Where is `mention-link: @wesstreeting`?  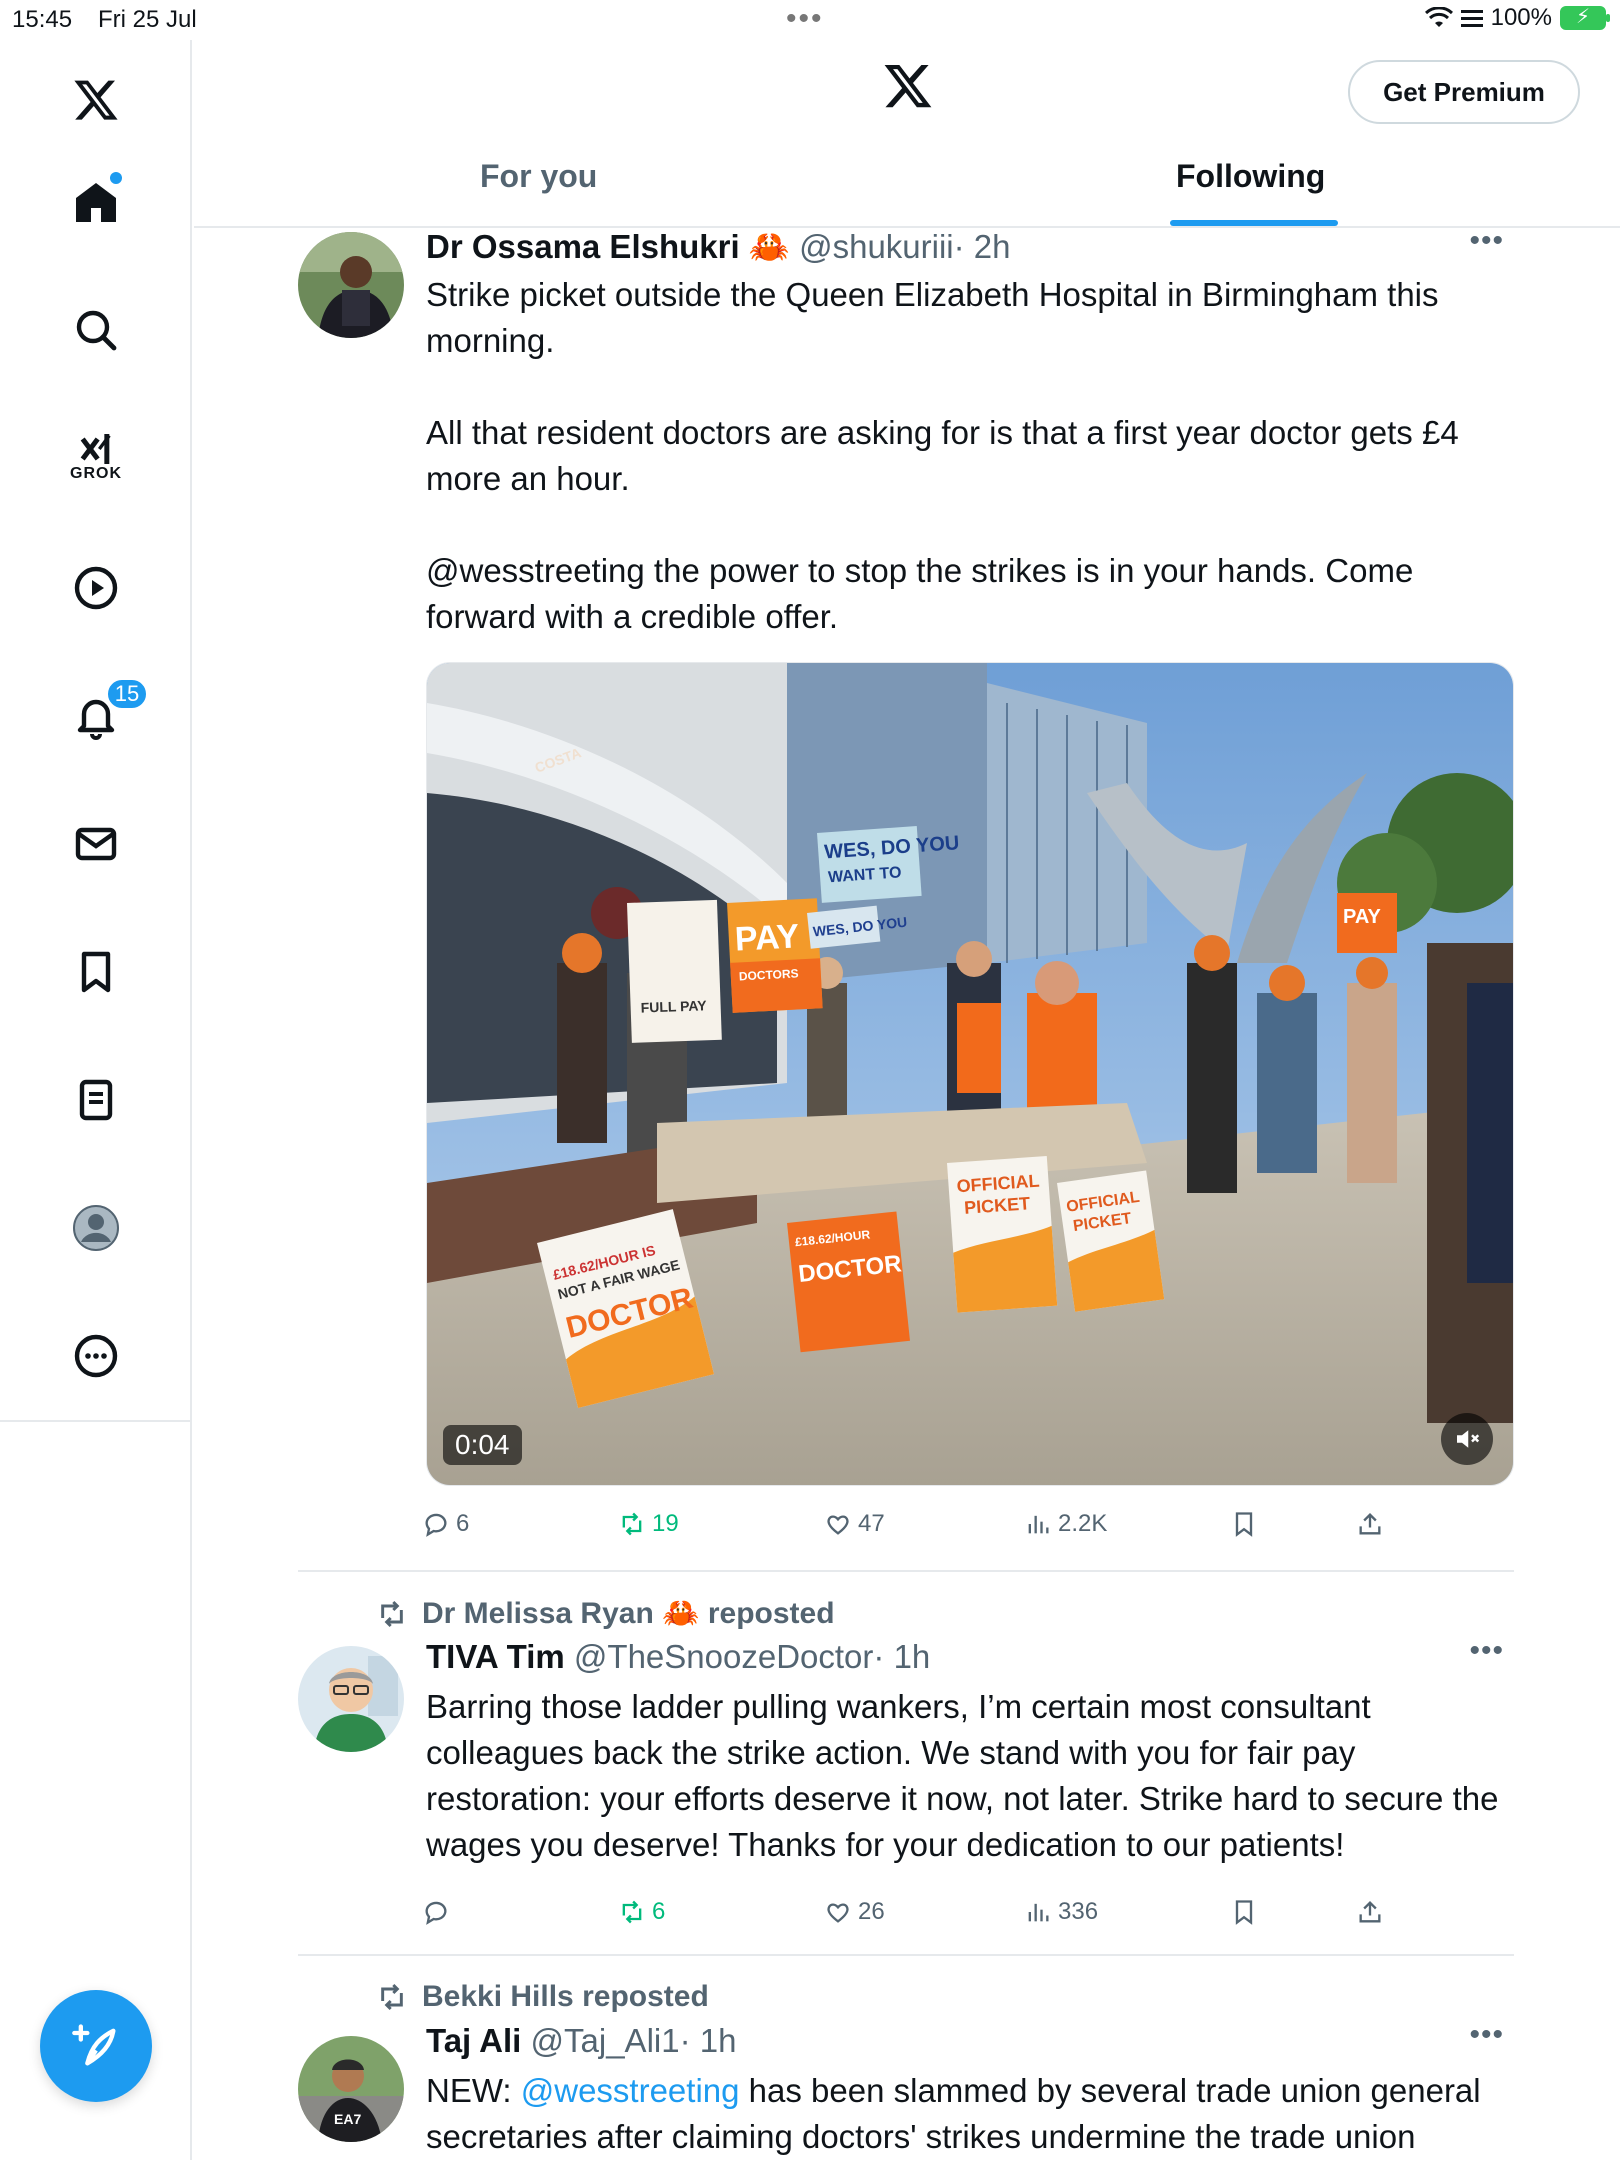 mention-link: @wesstreeting is located at coordinates (630, 2090).